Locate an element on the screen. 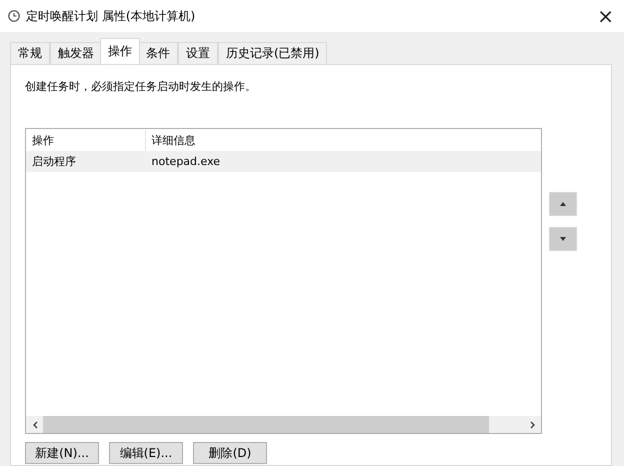 Image resolution: width=624 pixels, height=466 pixels. tab: 设置 is located at coordinates (198, 53).